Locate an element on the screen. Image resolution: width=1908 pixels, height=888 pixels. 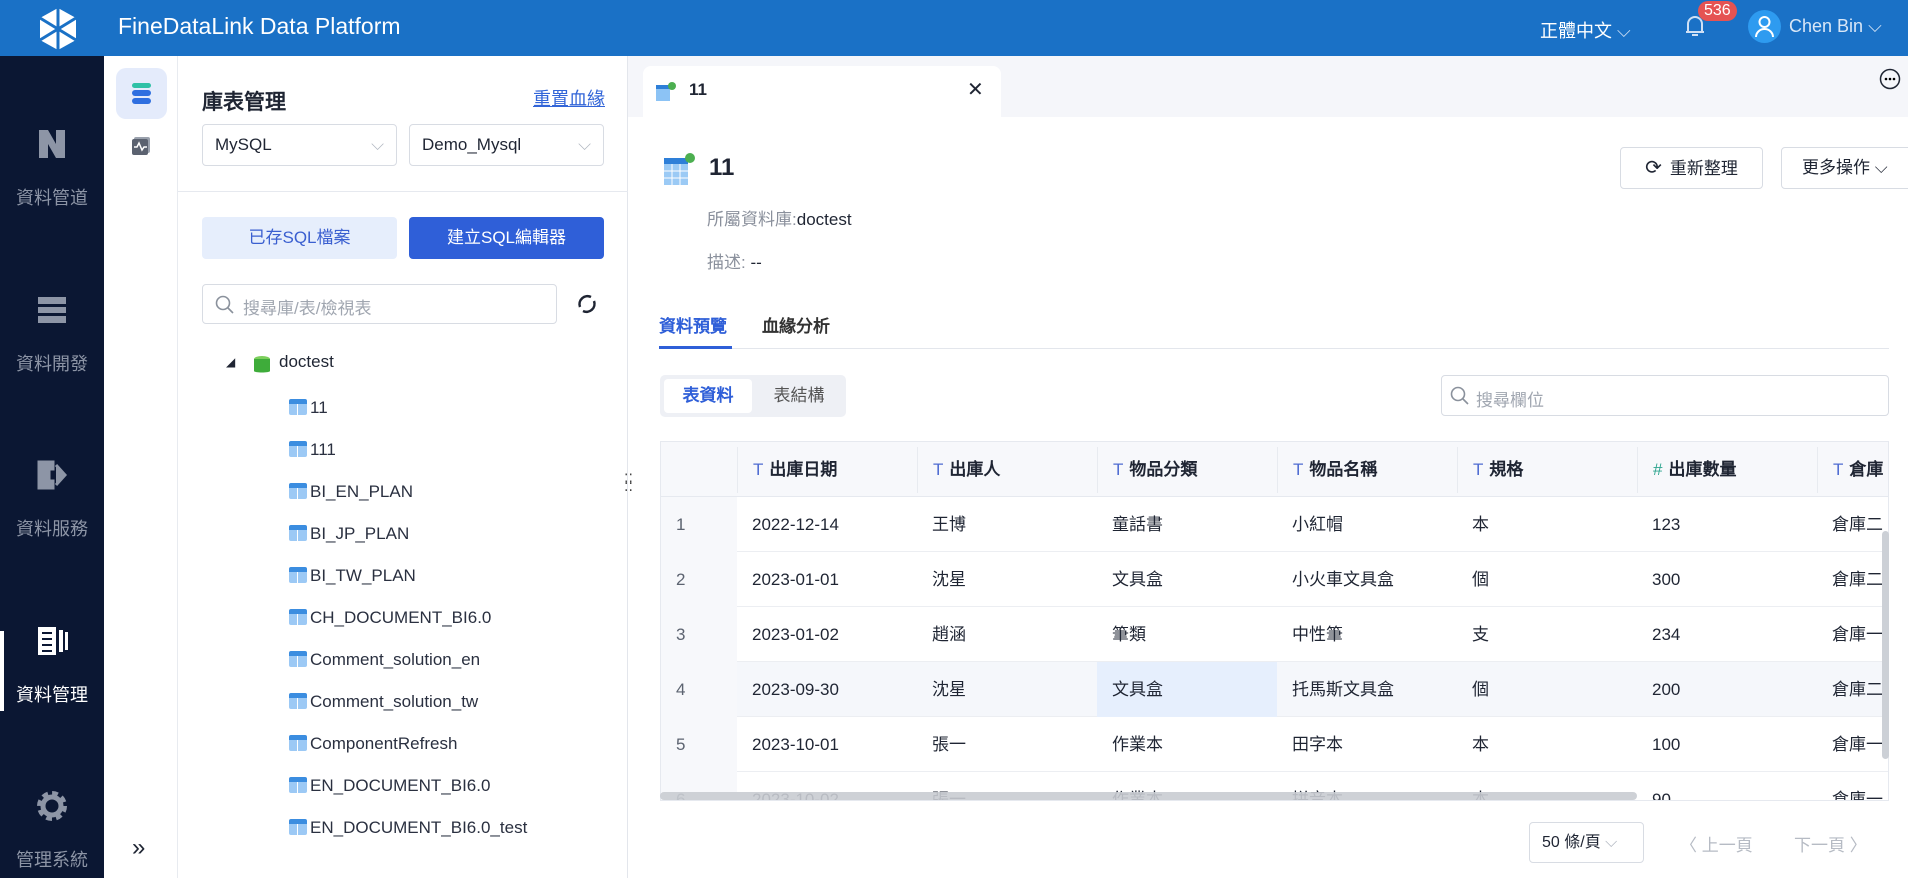
table-cell: 小火車文具盒 is located at coordinates (1367, 579).